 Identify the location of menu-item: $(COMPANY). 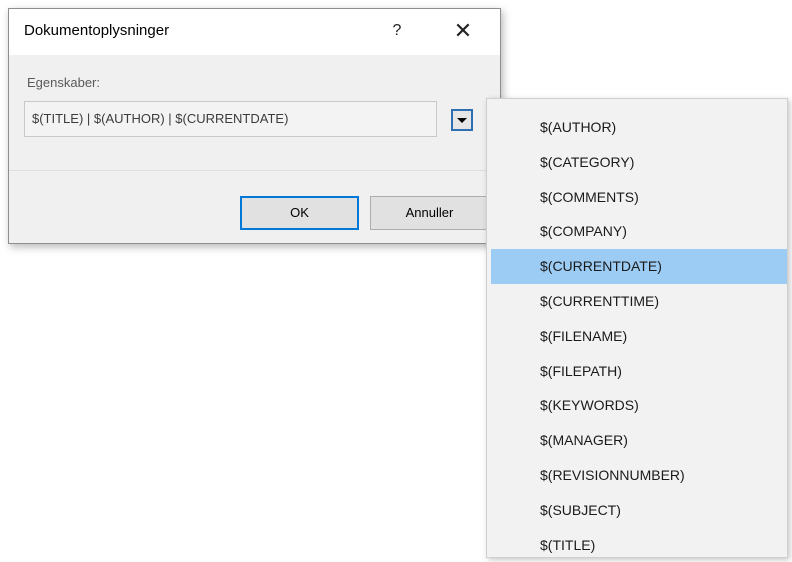
(637, 231).